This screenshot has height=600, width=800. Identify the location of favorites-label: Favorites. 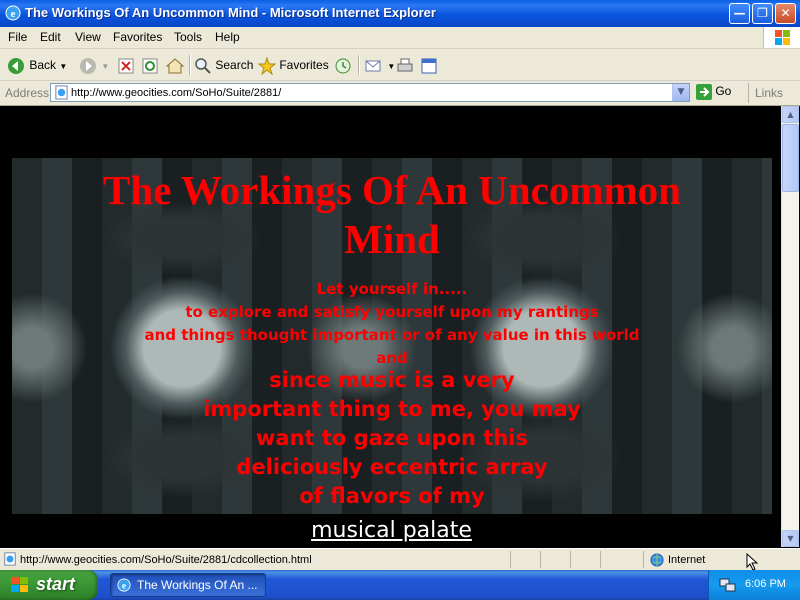
(304, 65).